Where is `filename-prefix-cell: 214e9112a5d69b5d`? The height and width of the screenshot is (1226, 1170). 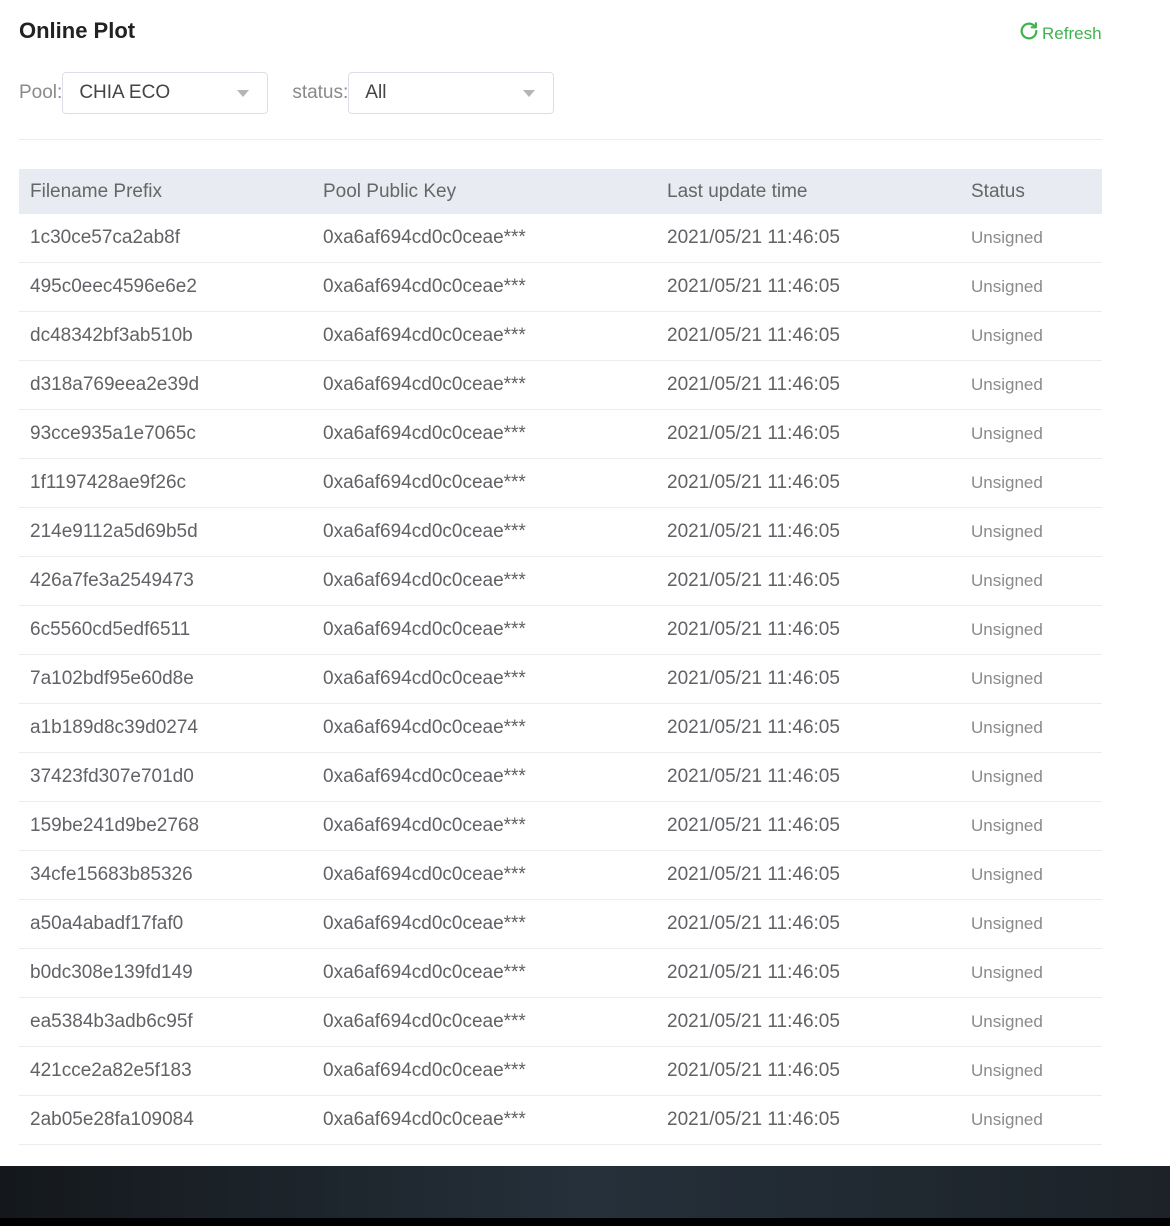 filename-prefix-cell: 214e9112a5d69b5d is located at coordinates (165, 532).